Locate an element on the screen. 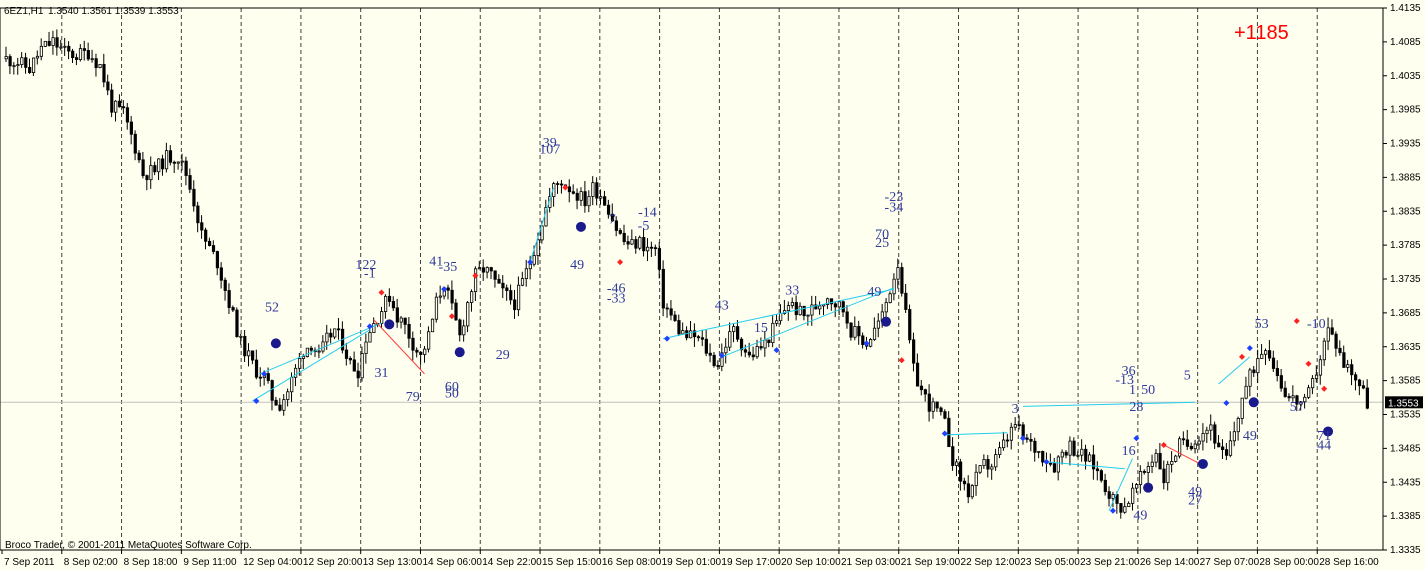  time-tick-label: 22 Sep 12:00 is located at coordinates (991, 562).